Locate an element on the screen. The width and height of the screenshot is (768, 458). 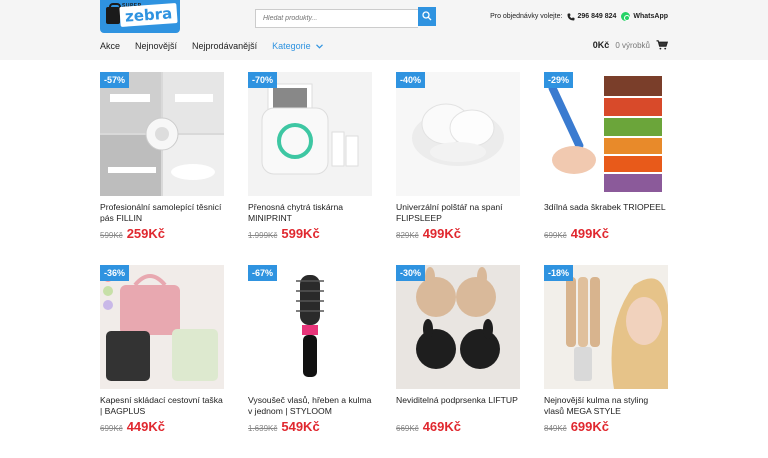
product-image-curling-iron: -18% is located at coordinates (606, 327).